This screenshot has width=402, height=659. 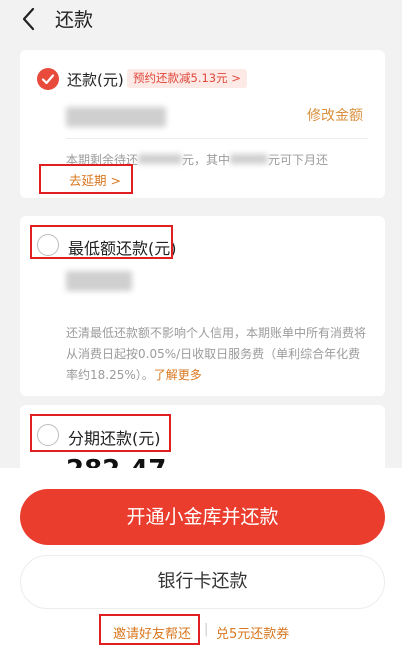 I want to click on coupon-link: 兑5元还款券, so click(x=252, y=632).